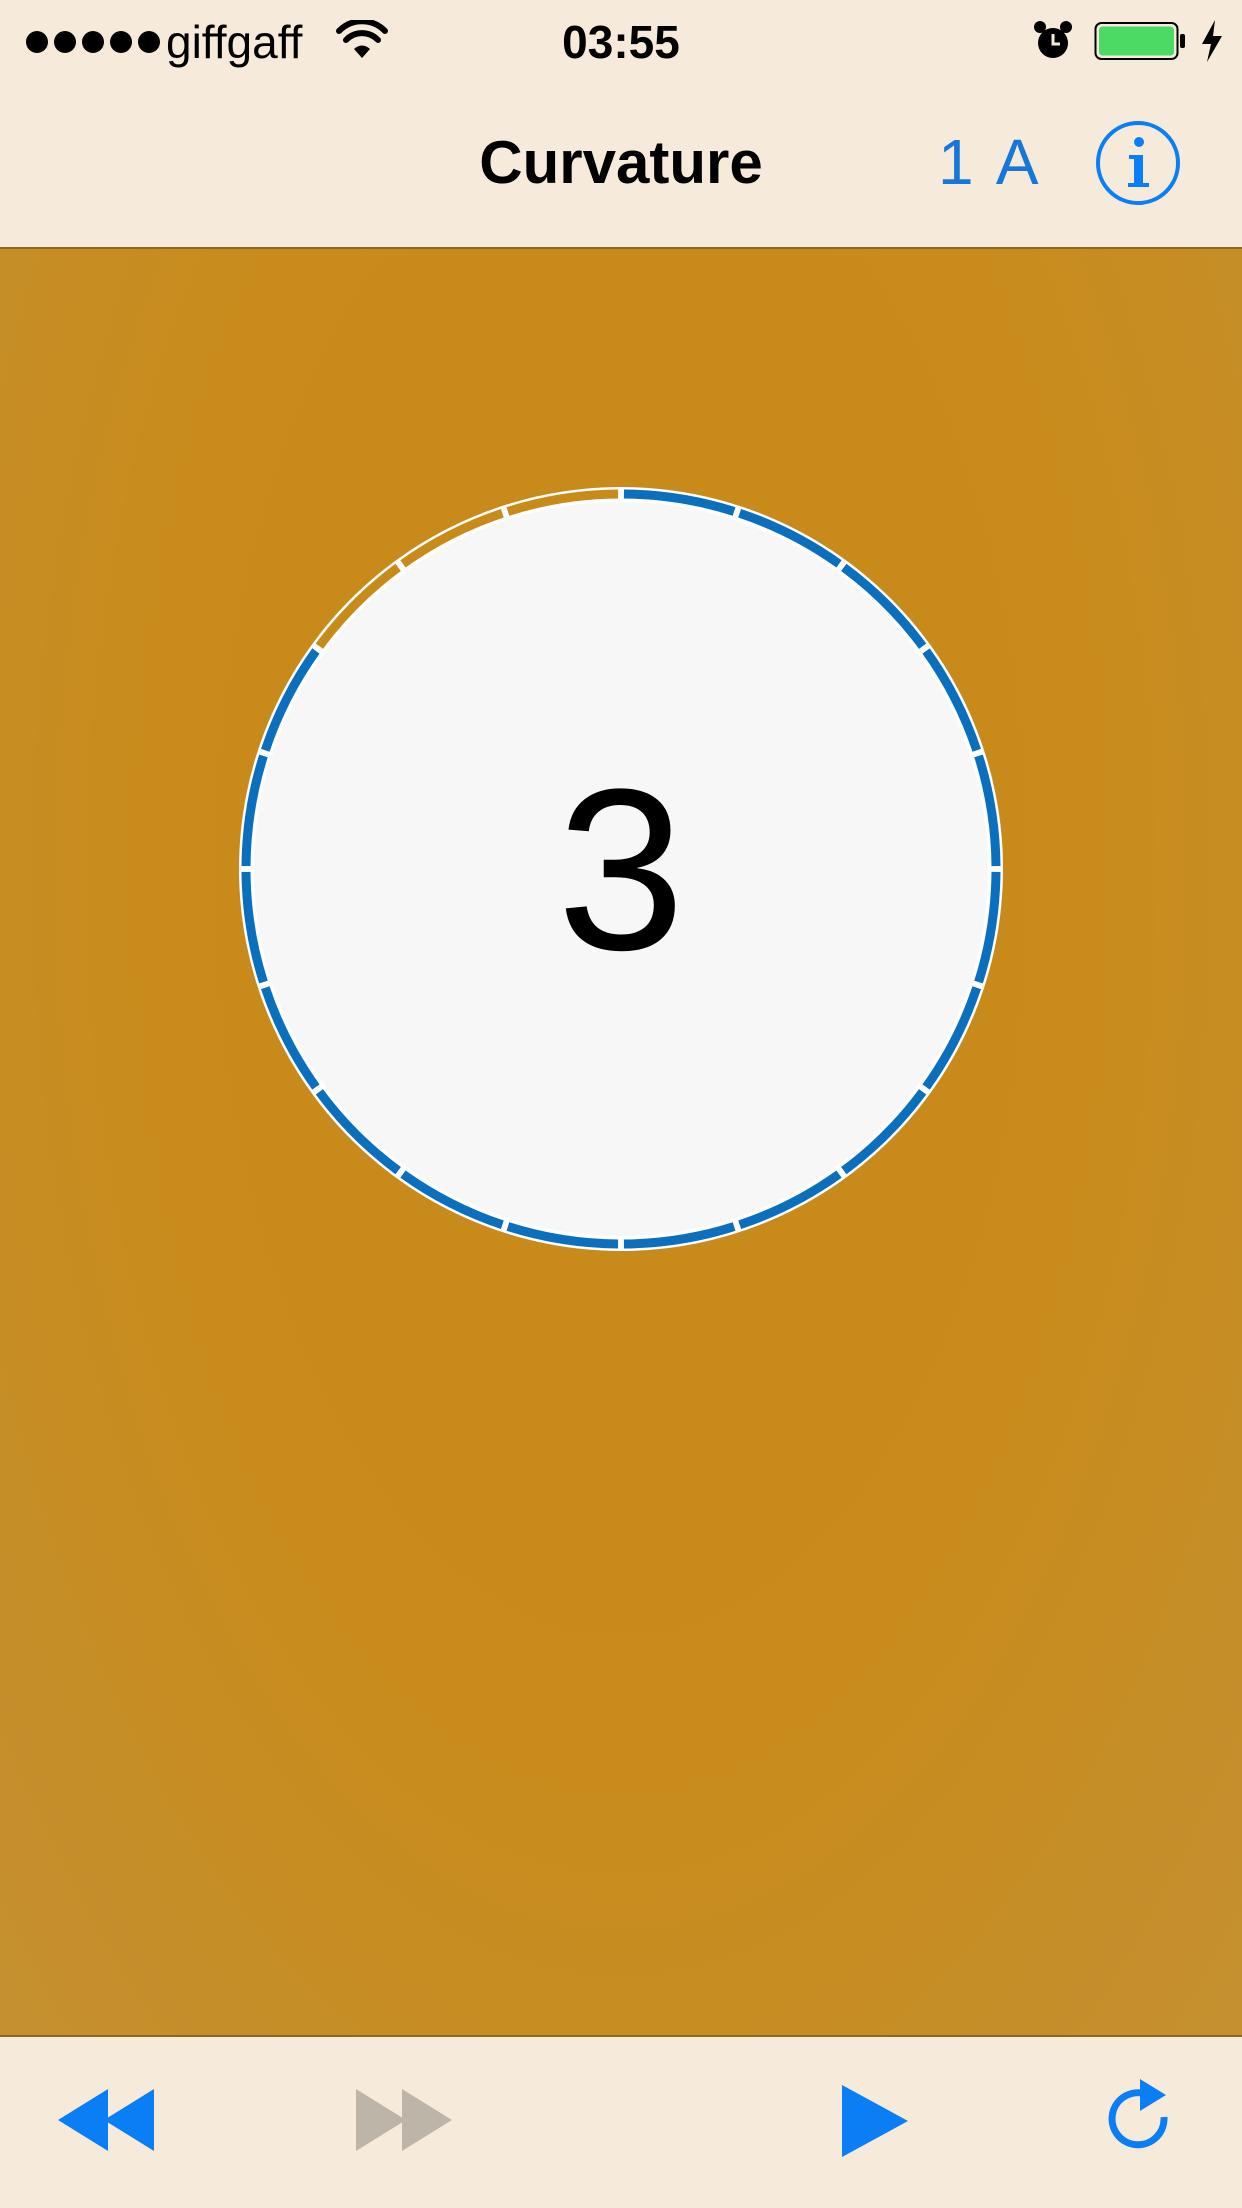  Describe the element at coordinates (1142, 2120) in the screenshot. I see `restart-icon` at that location.